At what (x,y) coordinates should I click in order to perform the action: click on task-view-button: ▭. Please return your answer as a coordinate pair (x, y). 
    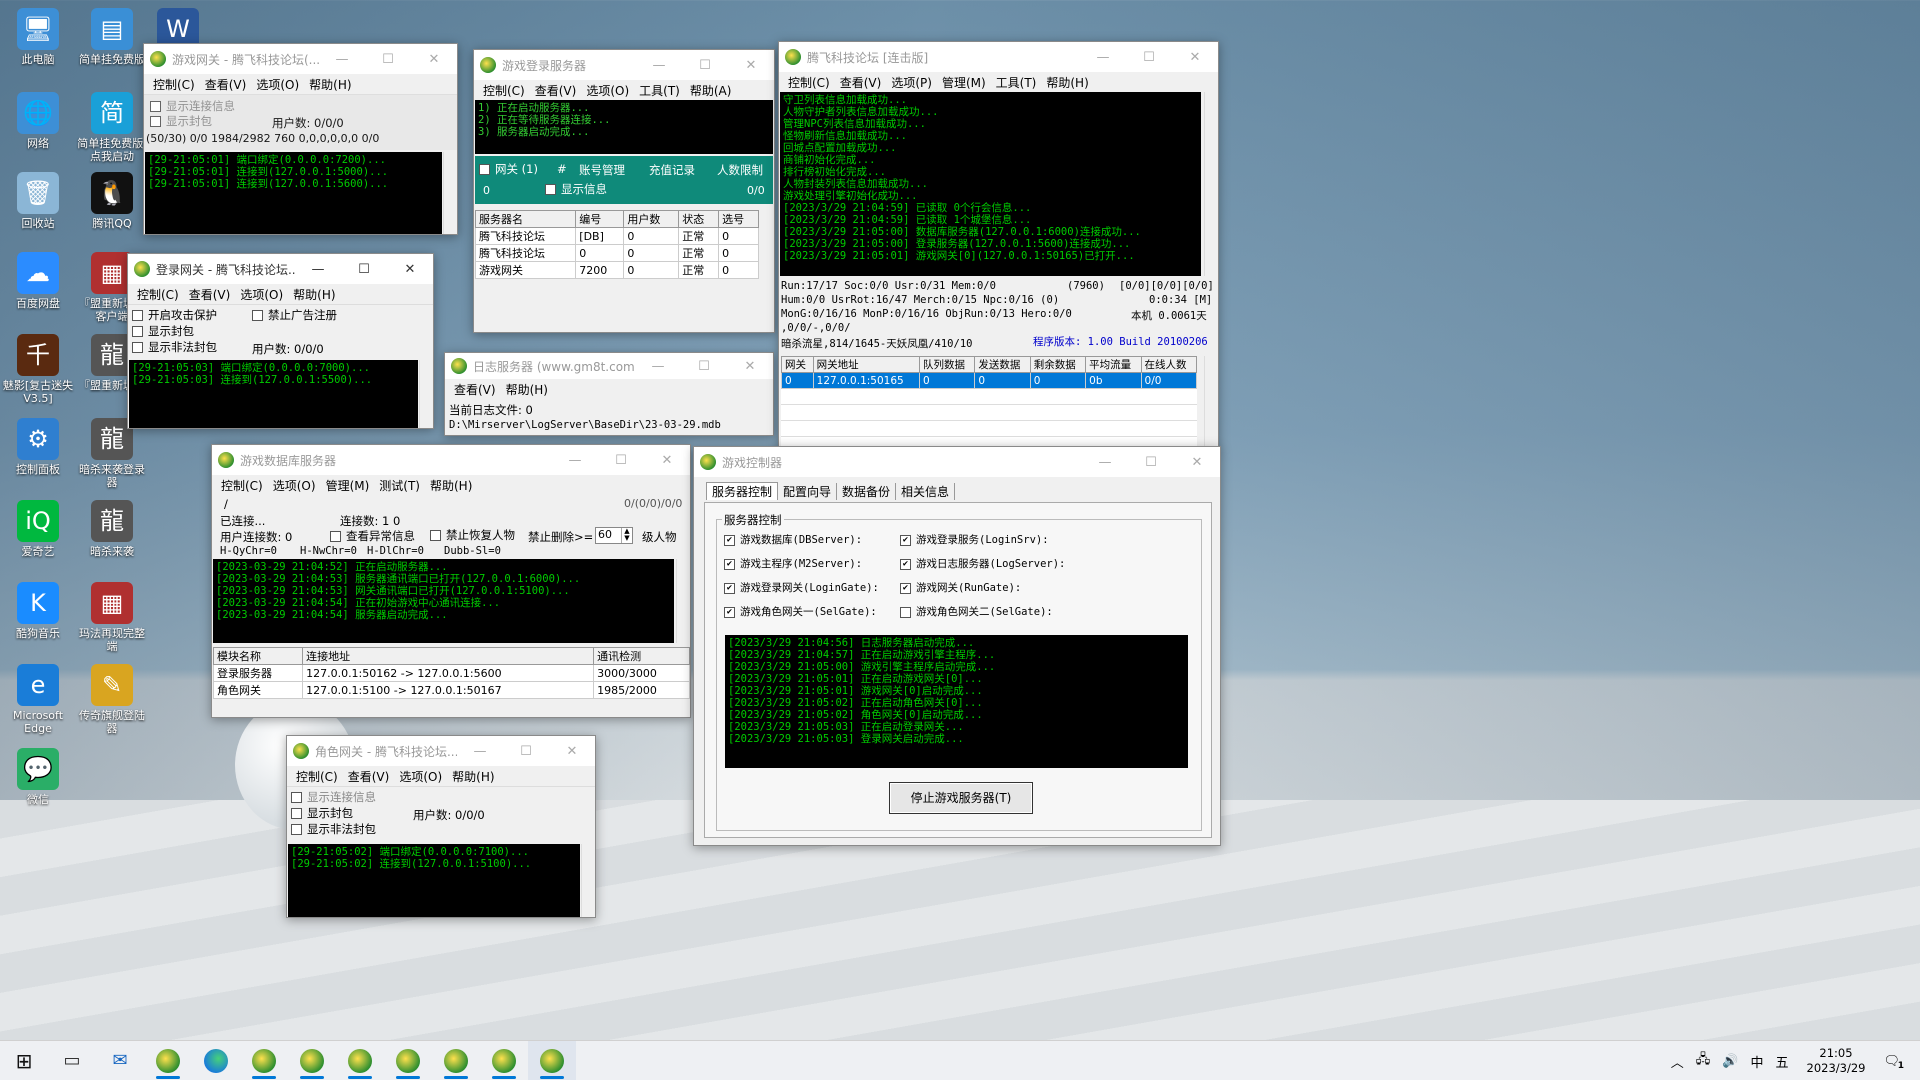
    Looking at the image, I should click on (72, 1060).